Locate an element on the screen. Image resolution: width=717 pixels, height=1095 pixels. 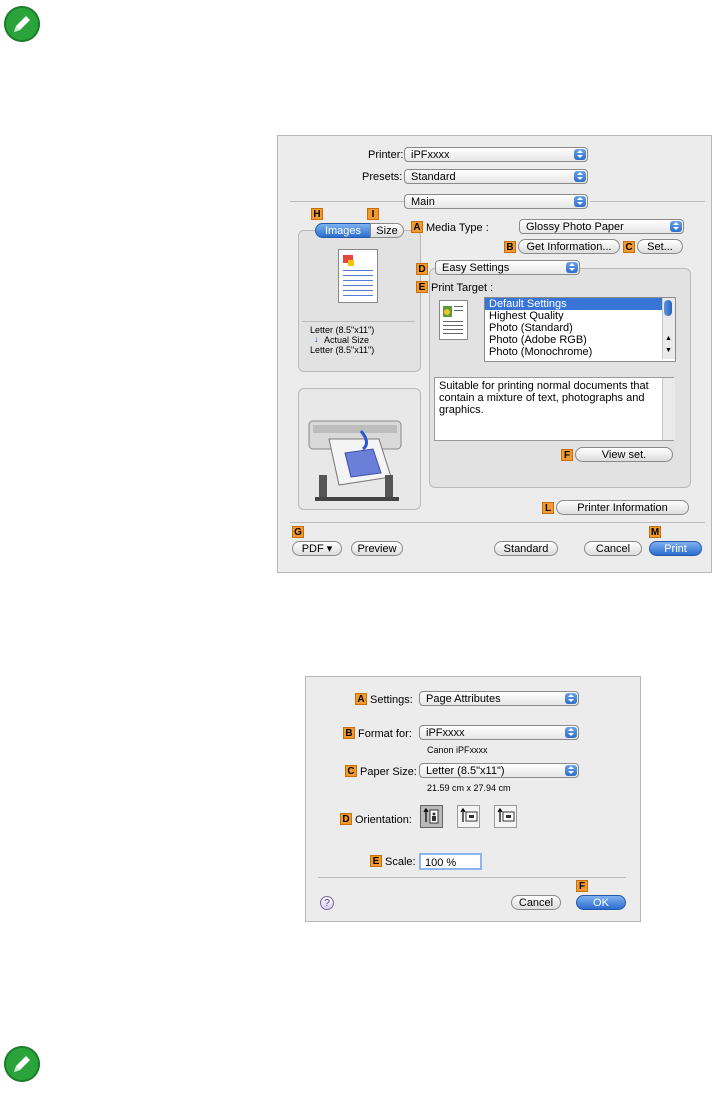
printer-illustration-icon is located at coordinates (355, 460).